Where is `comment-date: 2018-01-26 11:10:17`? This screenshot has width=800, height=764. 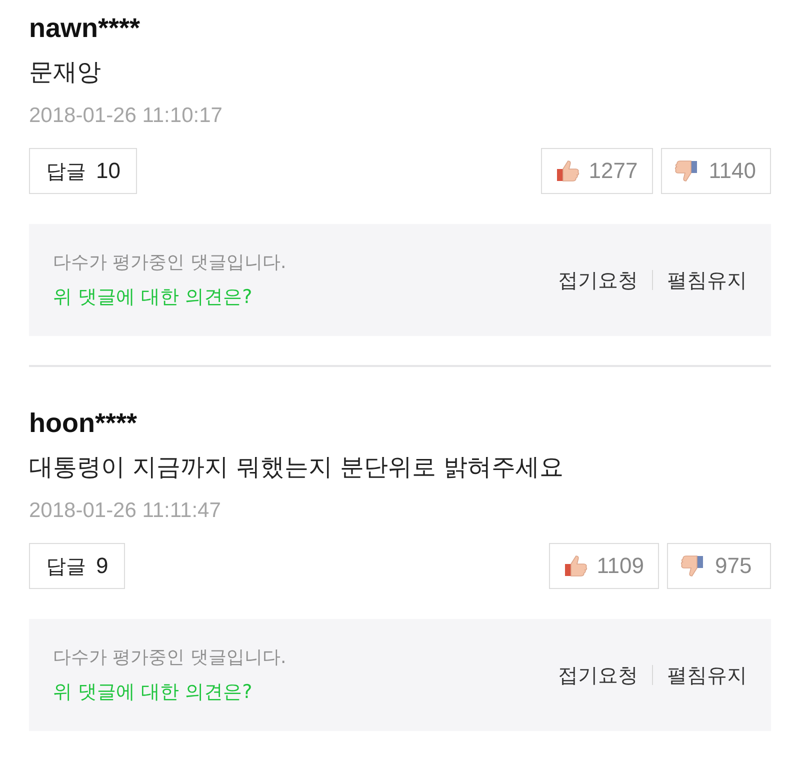 comment-date: 2018-01-26 11:10:17 is located at coordinates (126, 116).